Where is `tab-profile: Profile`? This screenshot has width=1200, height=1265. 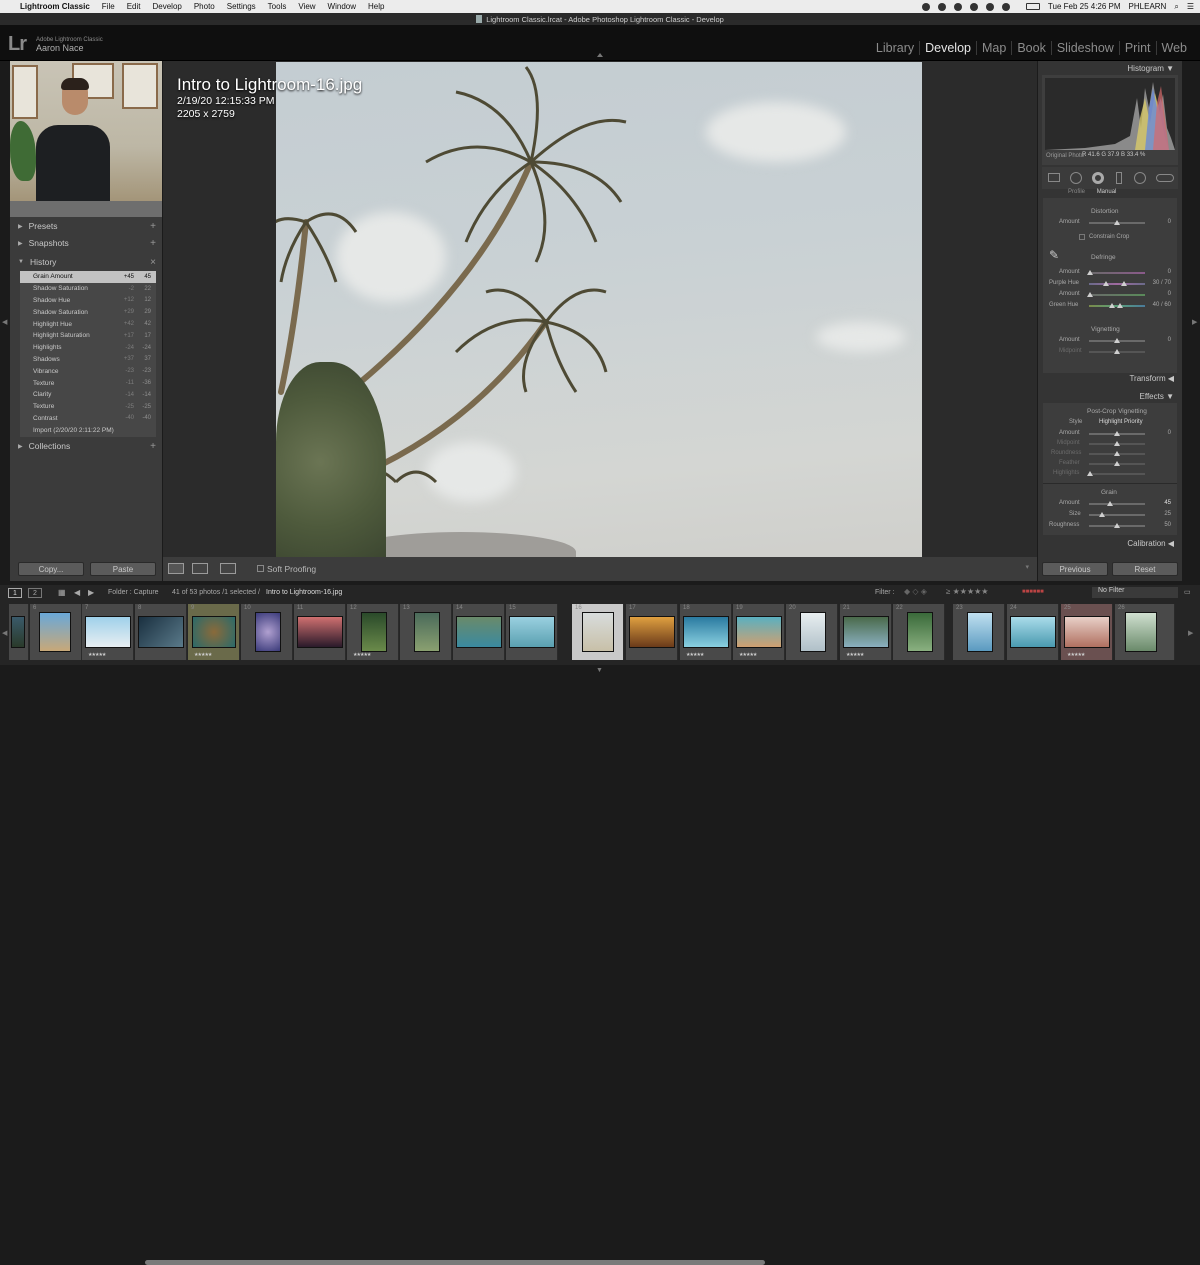 tab-profile: Profile is located at coordinates (1076, 192).